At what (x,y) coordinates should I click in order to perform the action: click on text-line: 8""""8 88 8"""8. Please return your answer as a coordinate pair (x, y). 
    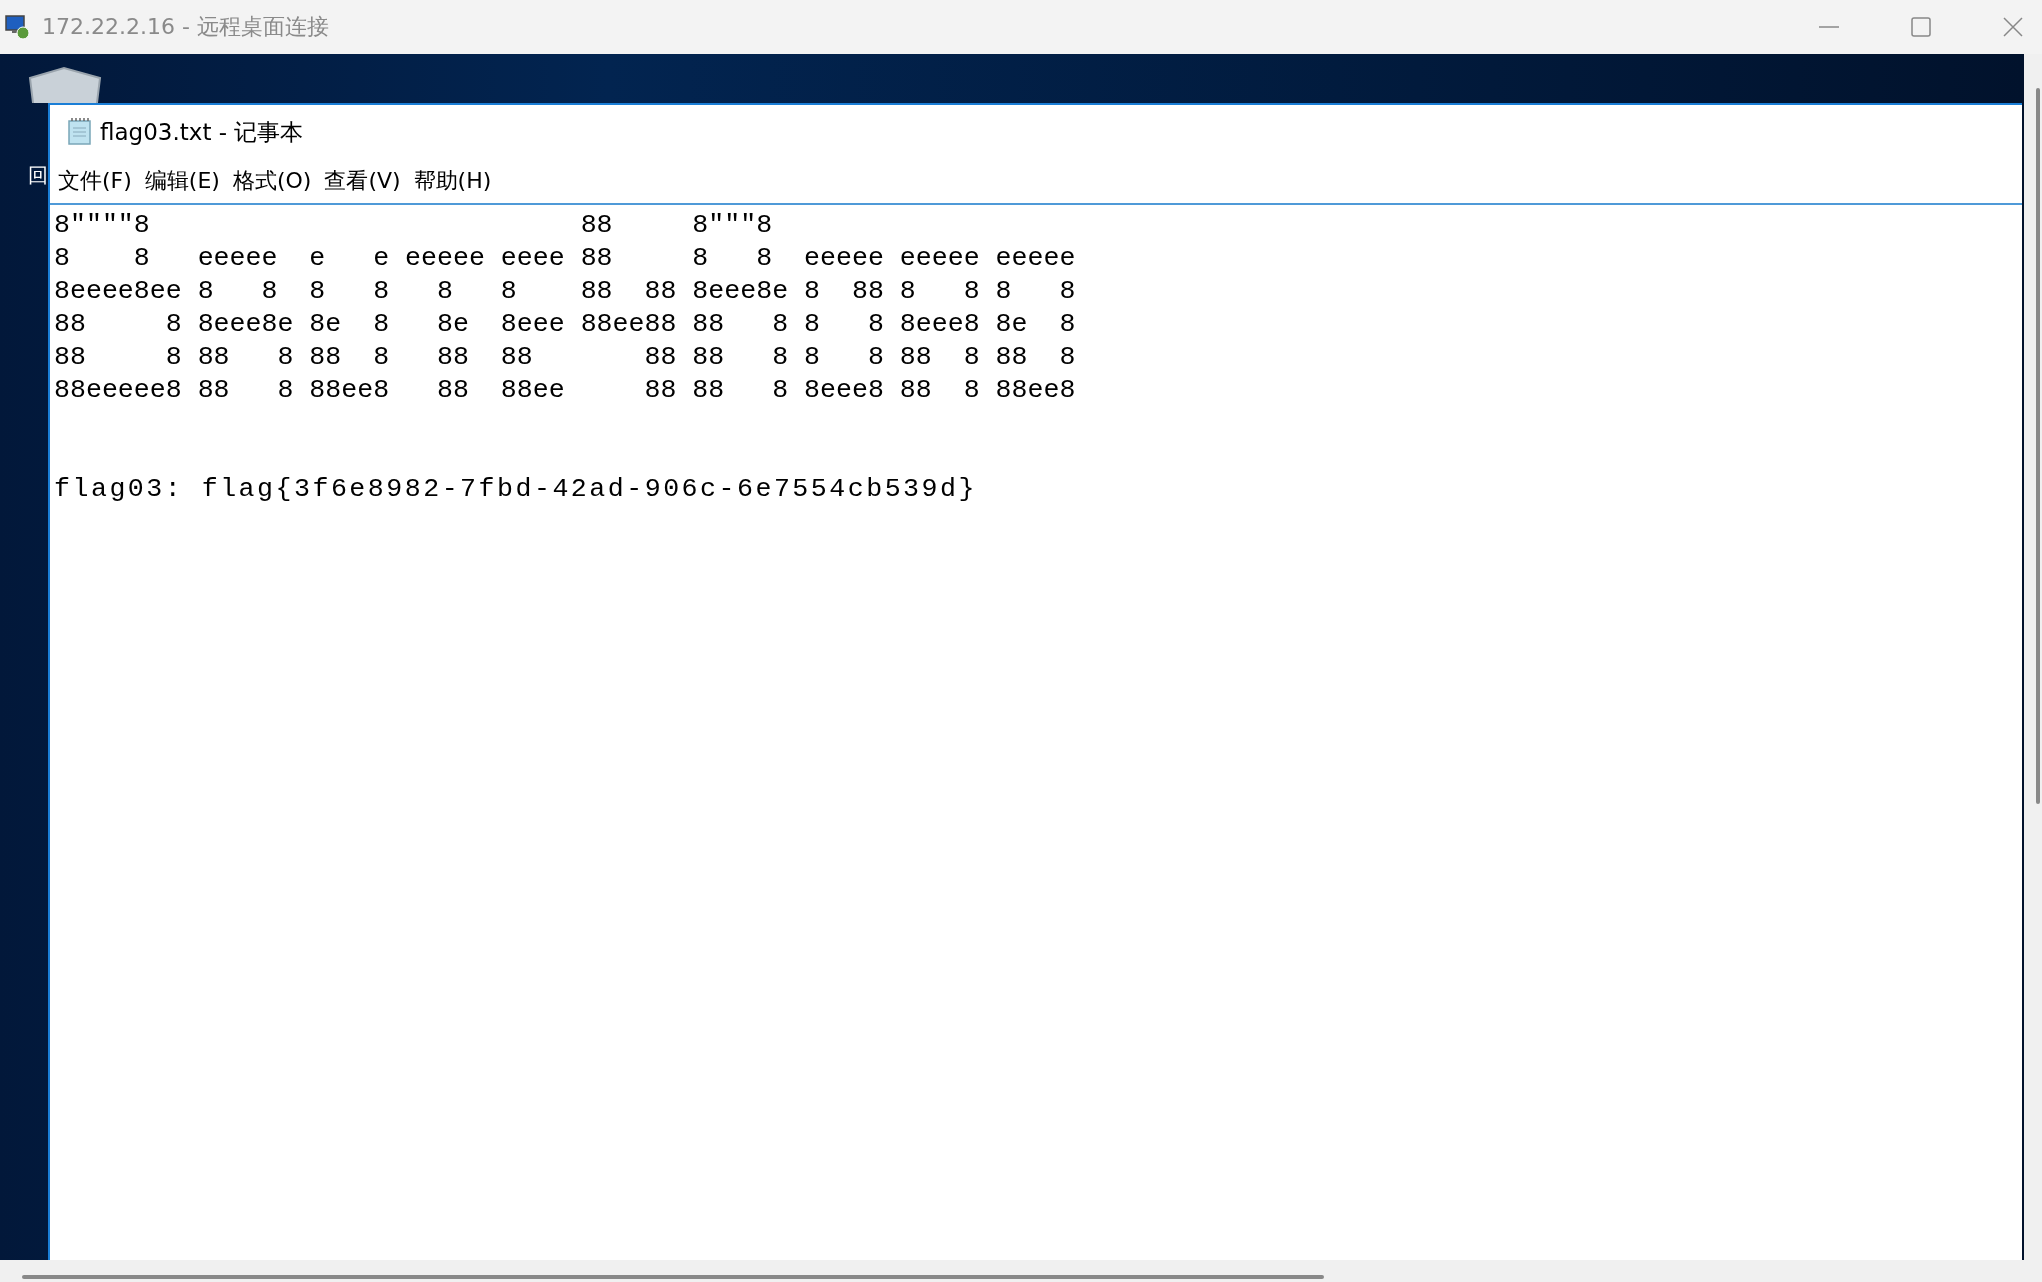
    Looking at the image, I should click on (414, 225).